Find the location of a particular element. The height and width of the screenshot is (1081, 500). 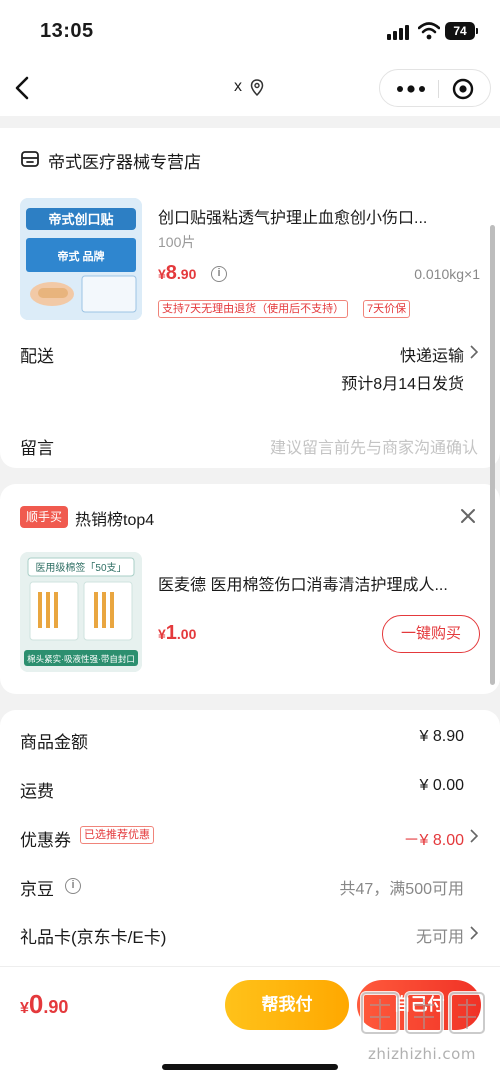

goods-amount-value: ¥ 8.90 is located at coordinates (441, 736).